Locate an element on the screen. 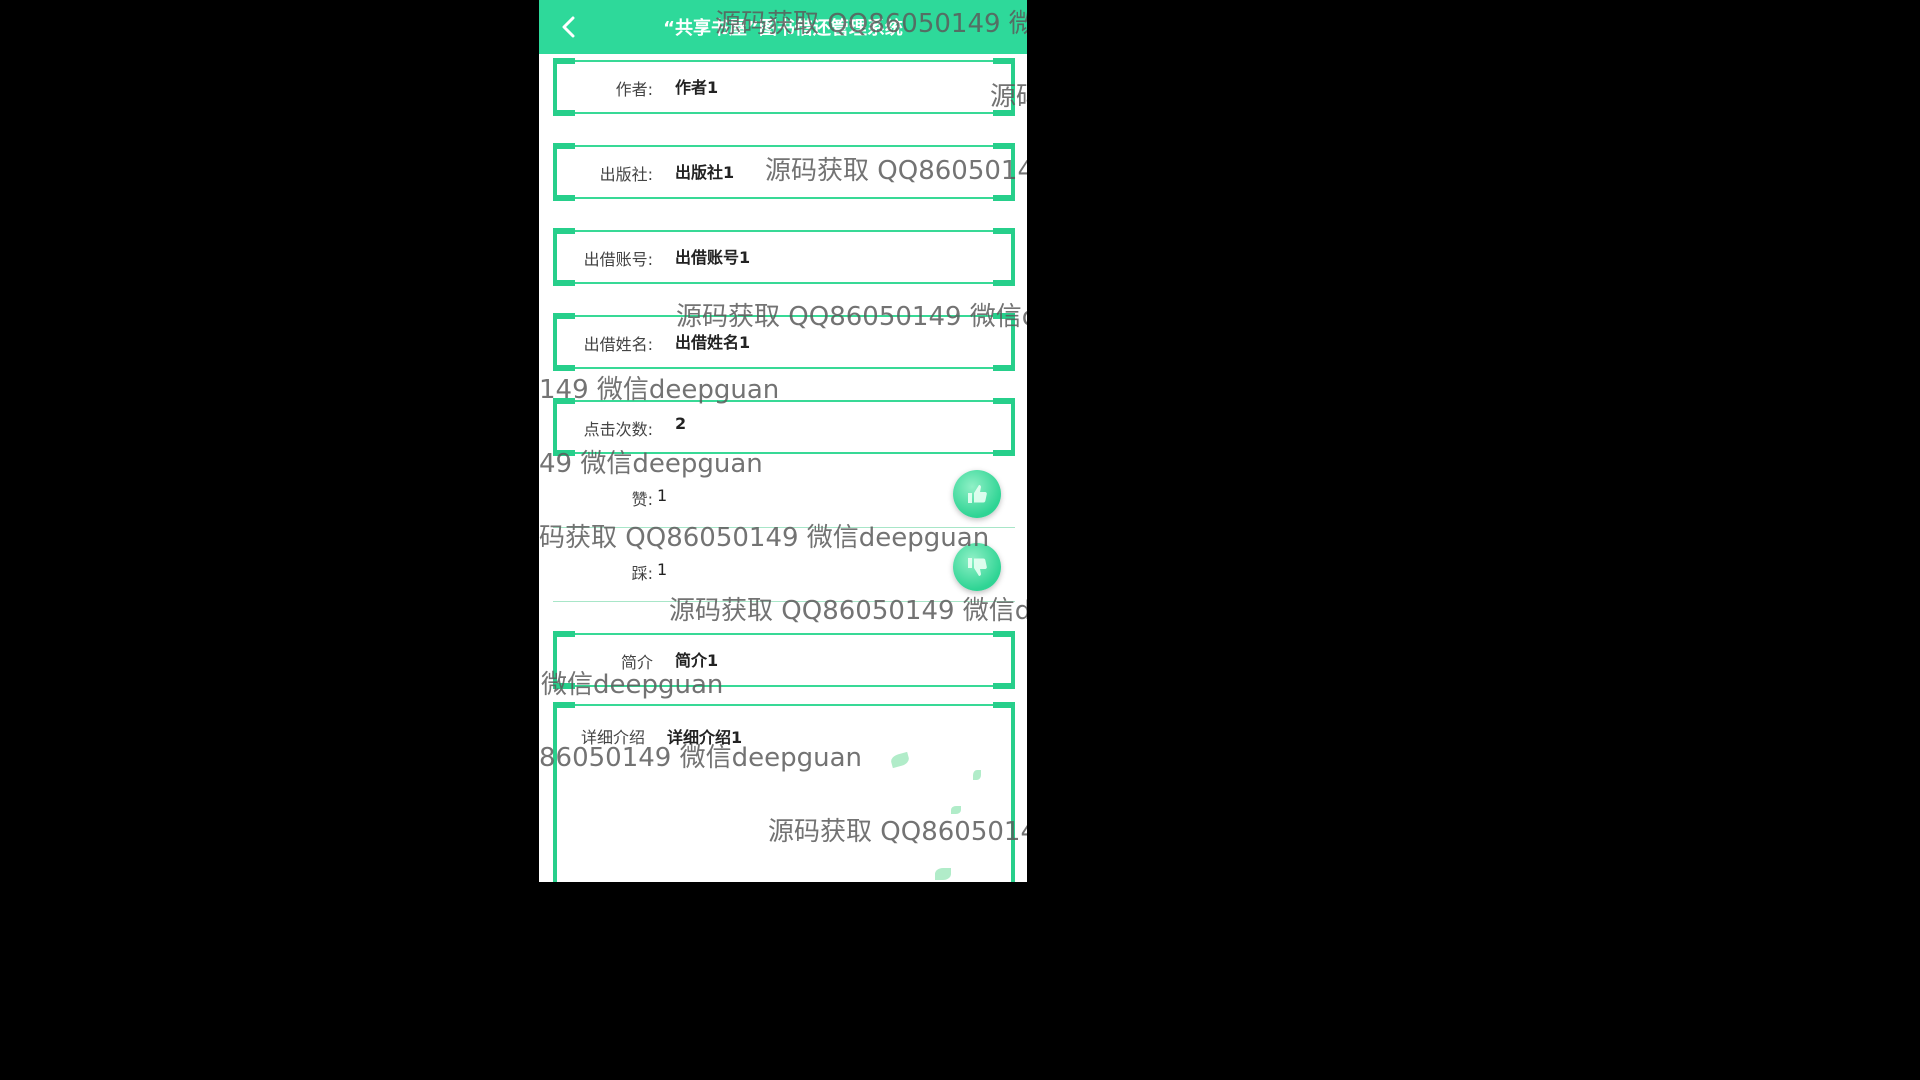 The height and width of the screenshot is (1080, 1920). watermark-text: 码获取 QQ86050149 微信deepguan is located at coordinates (764, 538).